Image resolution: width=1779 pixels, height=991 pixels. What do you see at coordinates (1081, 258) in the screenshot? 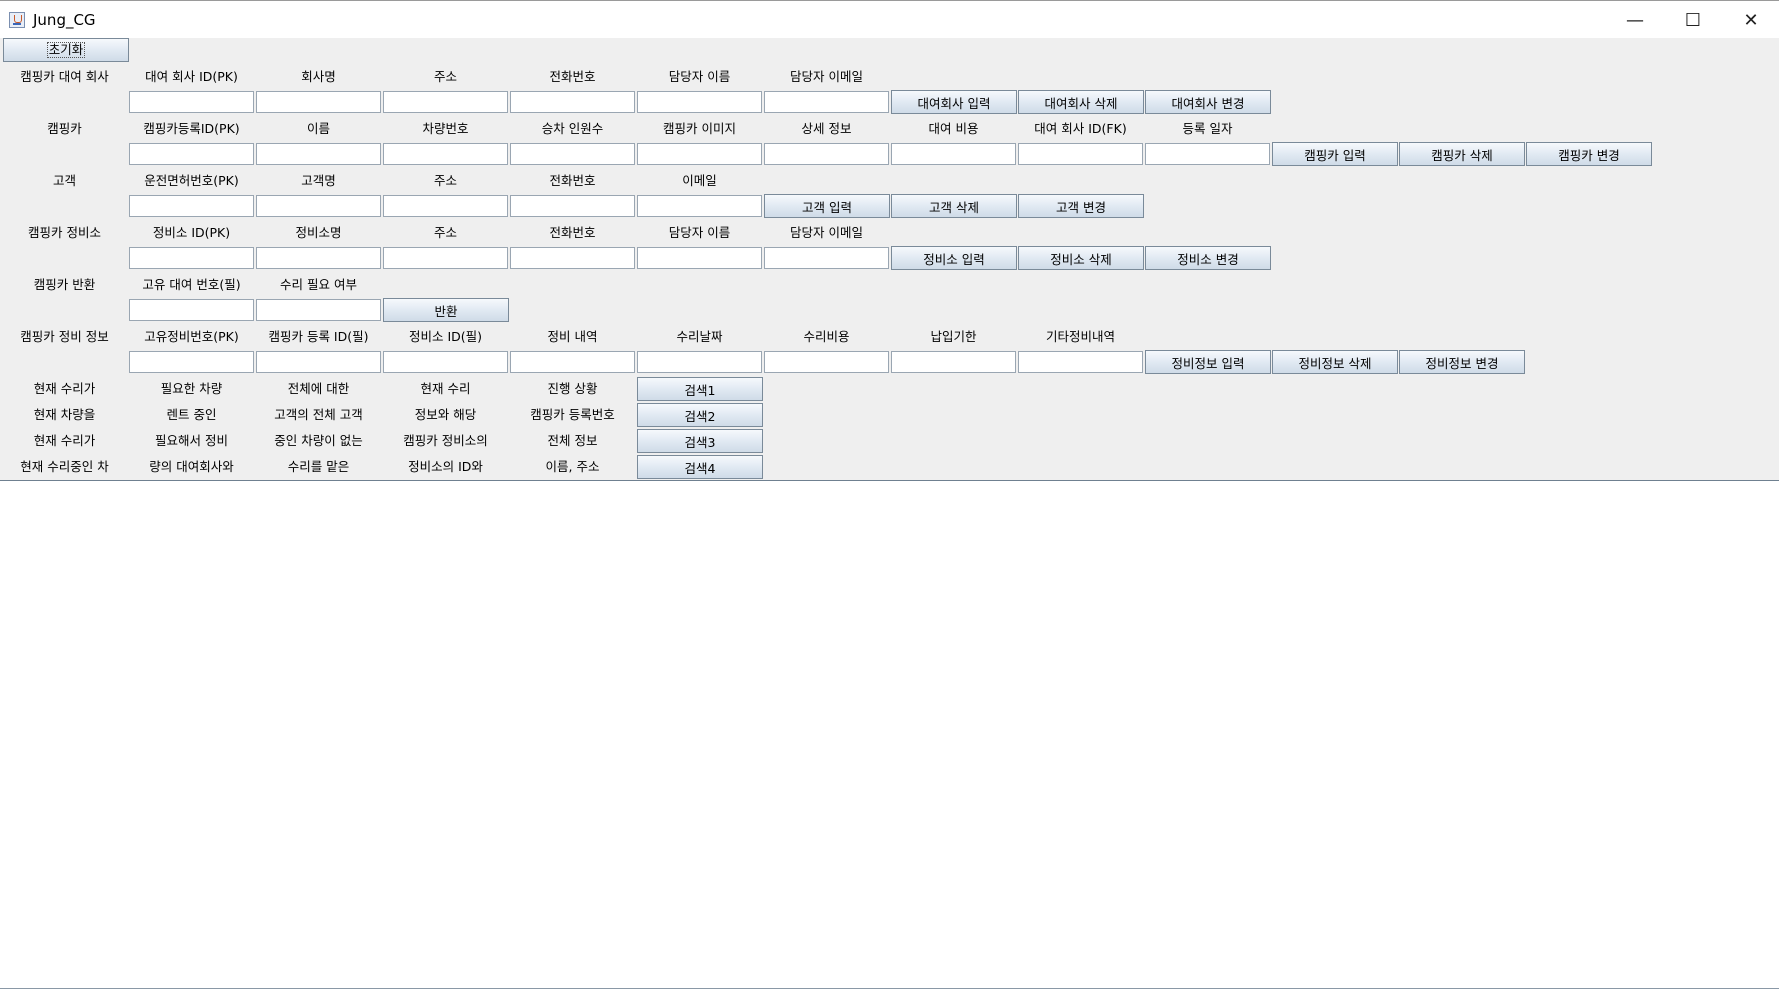
I see `repair-shop-button-2: 정비소 삭제` at bounding box center [1081, 258].